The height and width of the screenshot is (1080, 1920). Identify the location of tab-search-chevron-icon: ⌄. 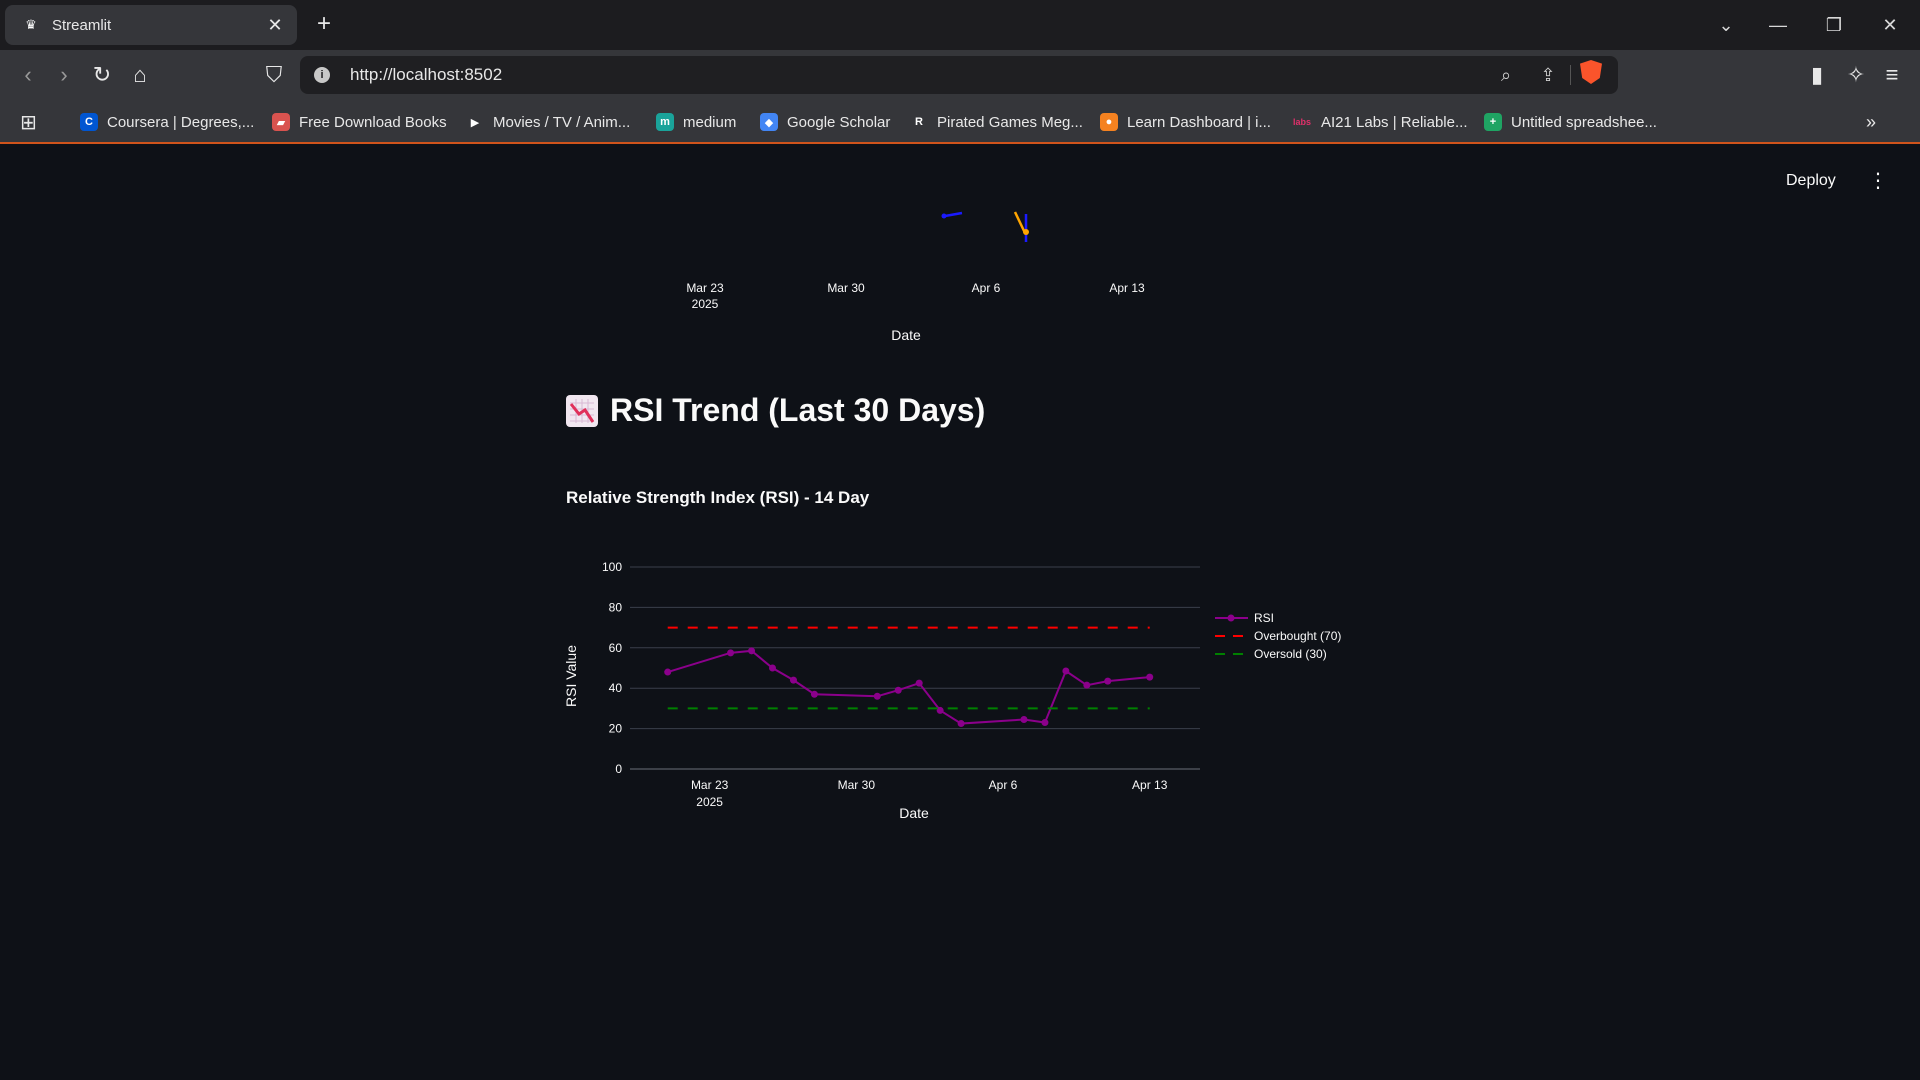
(1726, 25).